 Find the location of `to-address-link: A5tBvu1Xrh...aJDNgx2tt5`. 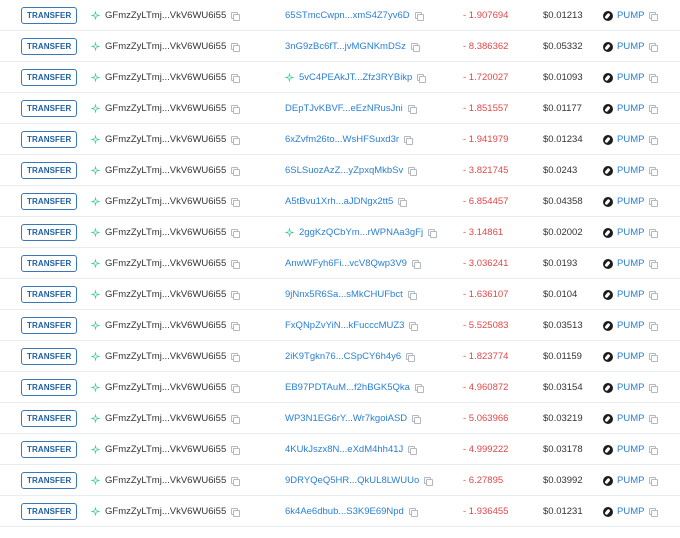

to-address-link: A5tBvu1Xrh...aJDNgx2tt5 is located at coordinates (339, 201).